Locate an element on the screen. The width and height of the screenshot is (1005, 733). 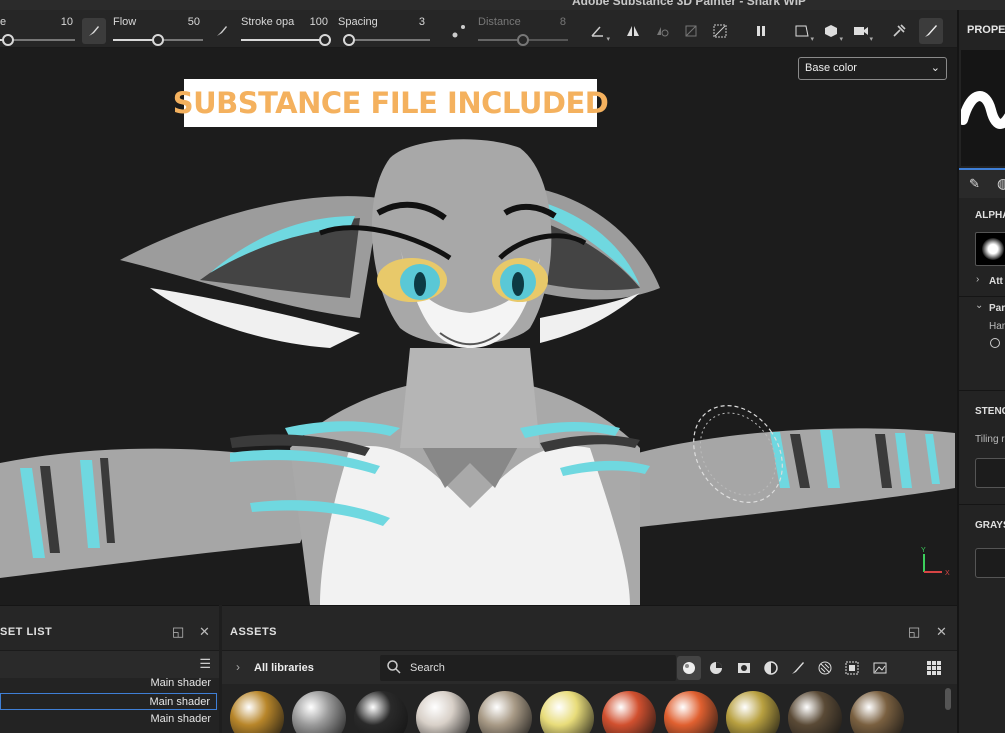
stencil-section-title: STENC is located at coordinates (990, 411).